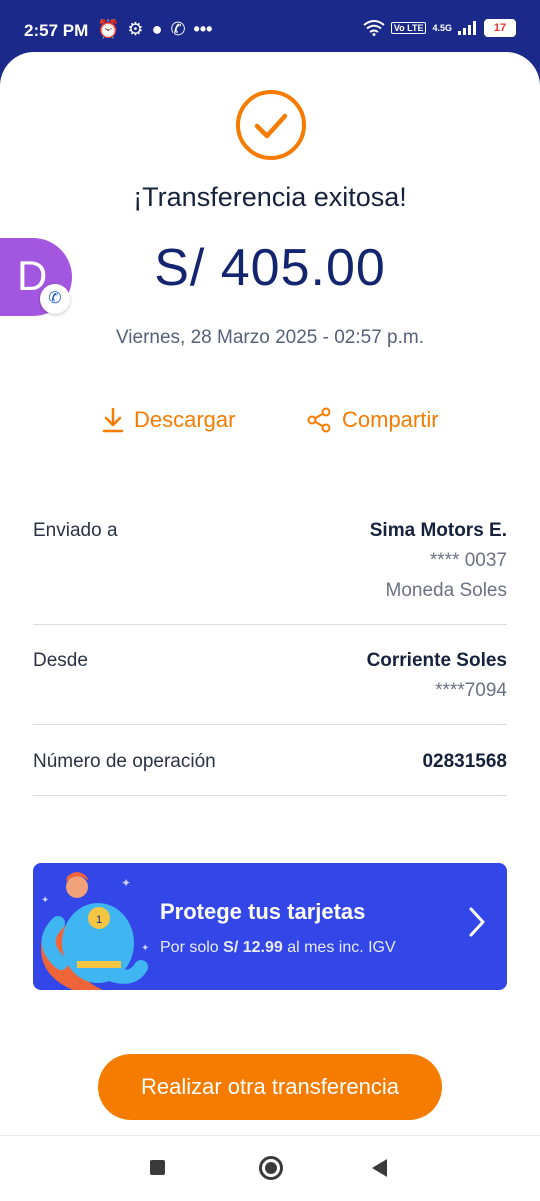 The image size is (540, 1201). What do you see at coordinates (271, 125) in the screenshot?
I see `success-check-icon` at bounding box center [271, 125].